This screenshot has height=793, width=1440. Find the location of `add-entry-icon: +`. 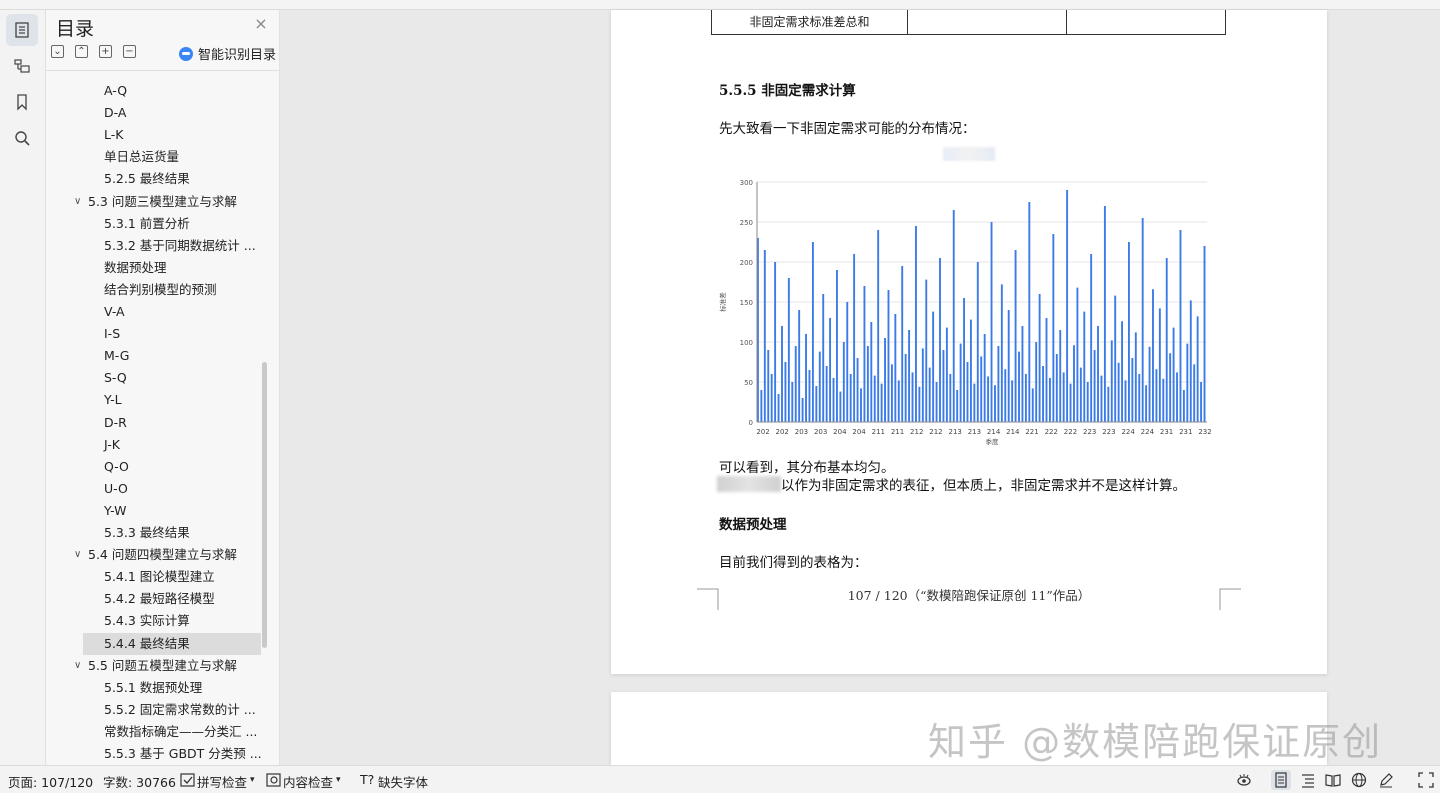

add-entry-icon: + is located at coordinates (105, 51).